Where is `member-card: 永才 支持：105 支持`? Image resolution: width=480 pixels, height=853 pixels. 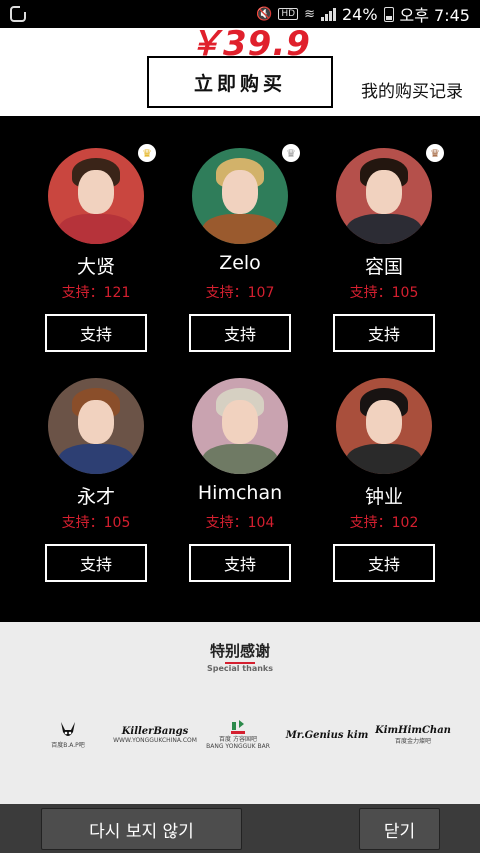
member-card: 永才 支持：105 支持 is located at coordinates (96, 480).